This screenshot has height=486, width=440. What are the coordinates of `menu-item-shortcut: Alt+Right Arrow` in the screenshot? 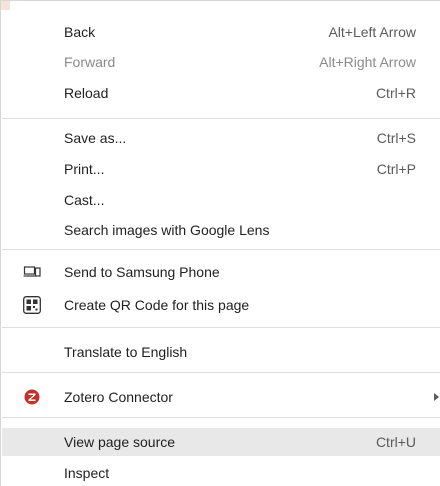 It's located at (367, 62).